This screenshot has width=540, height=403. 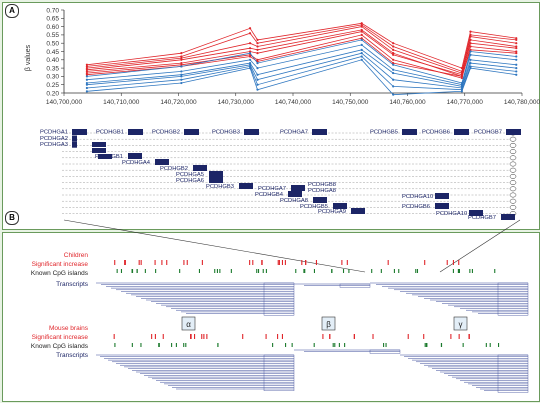 What do you see at coordinates (136, 163) in the screenshot?
I see `gene-label: PCDHGA4` at bounding box center [136, 163].